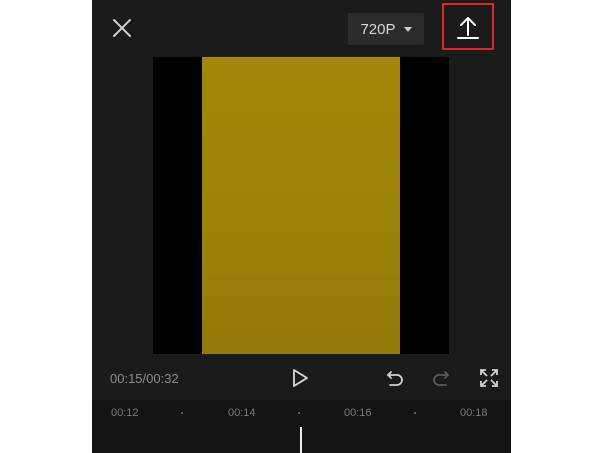 This screenshot has height=453, width=600. I want to click on caret-down-icon, so click(407, 29).